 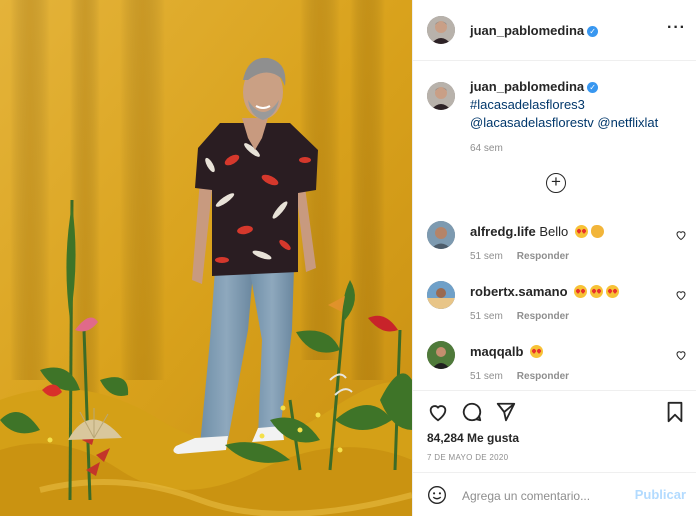 What do you see at coordinates (472, 412) in the screenshot?
I see `comment-bubble-icon` at bounding box center [472, 412].